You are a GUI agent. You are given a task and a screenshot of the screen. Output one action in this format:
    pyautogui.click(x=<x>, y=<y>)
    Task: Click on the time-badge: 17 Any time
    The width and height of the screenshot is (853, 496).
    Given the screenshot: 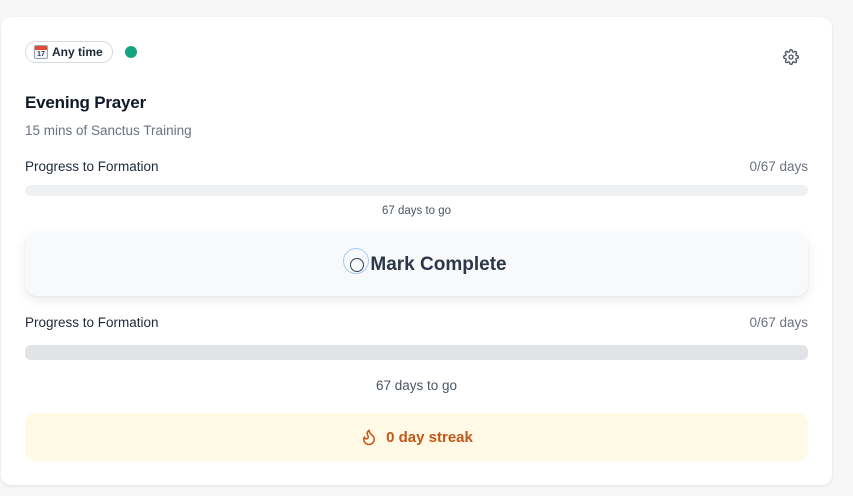 What is the action you would take?
    pyautogui.click(x=69, y=52)
    